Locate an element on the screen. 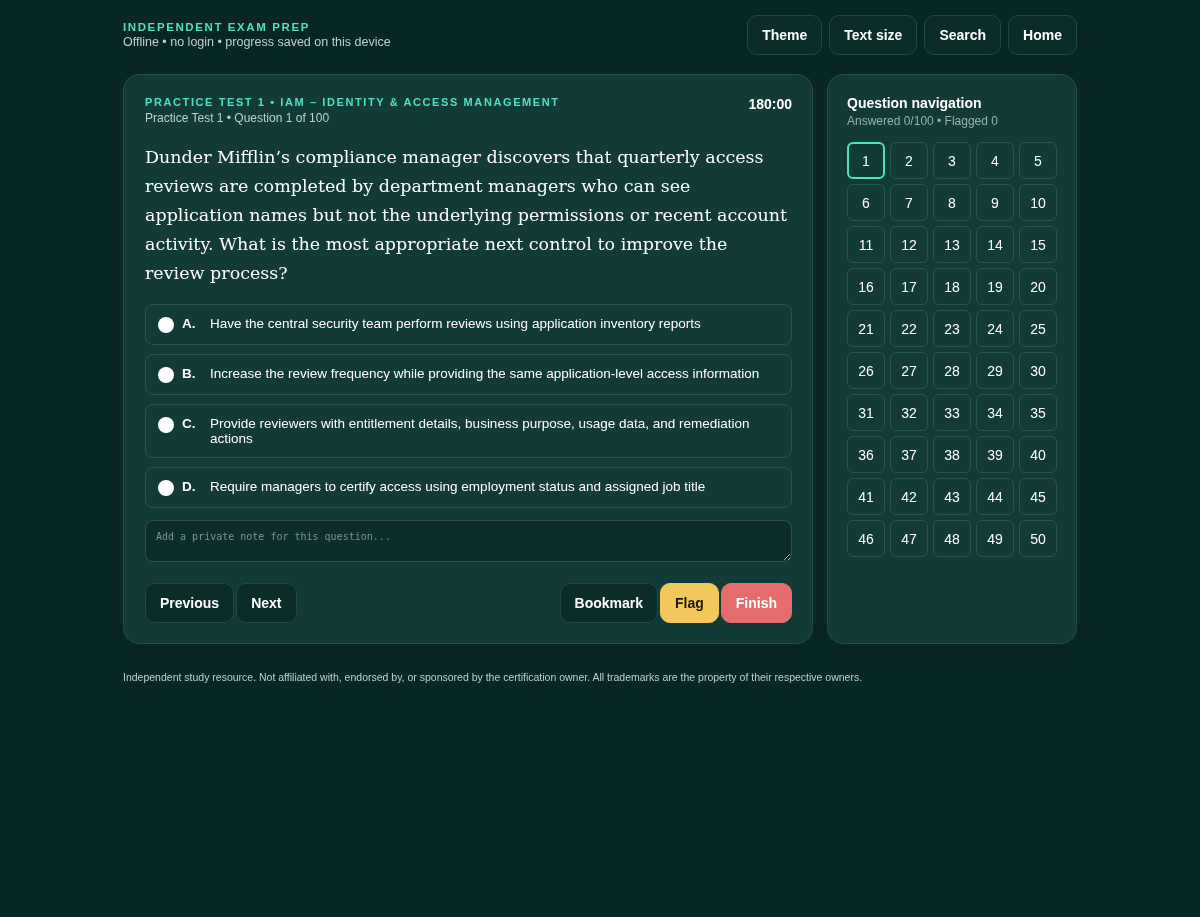  question-number-button: 17 is located at coordinates (909, 286).